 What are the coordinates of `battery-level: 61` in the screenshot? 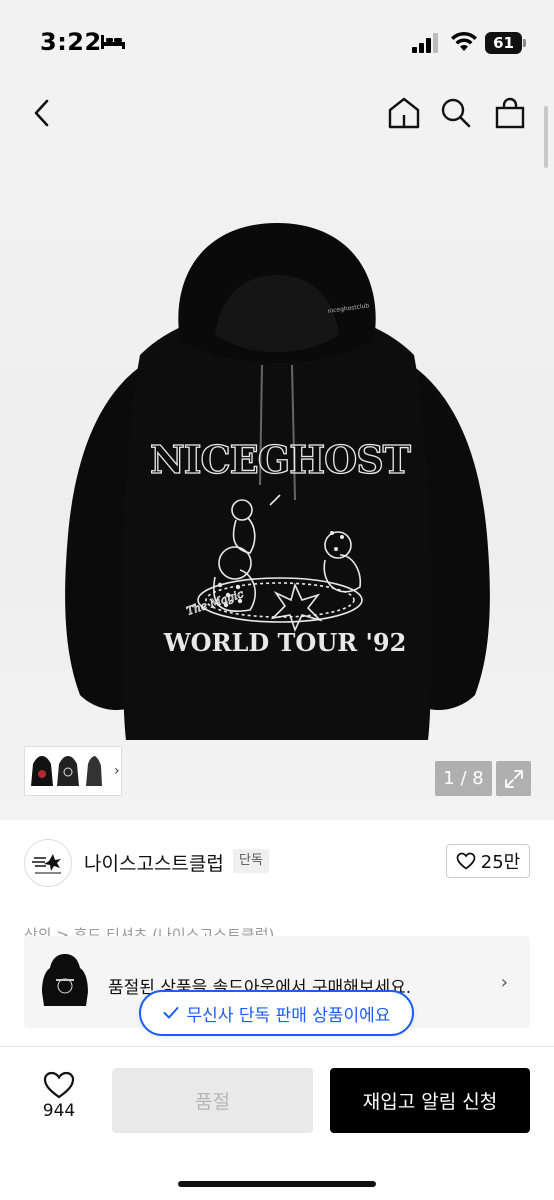 It's located at (503, 43).